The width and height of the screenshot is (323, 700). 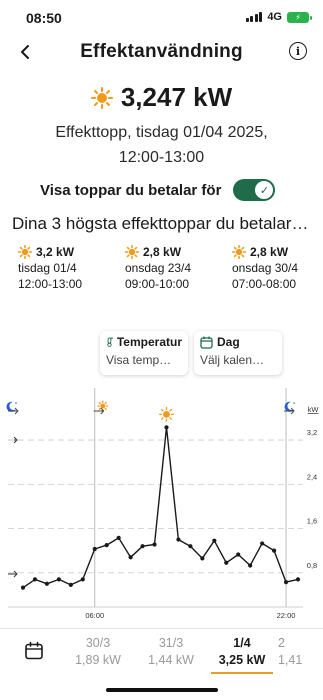 What do you see at coordinates (103, 406) in the screenshot?
I see `sunrise-sun-icon` at bounding box center [103, 406].